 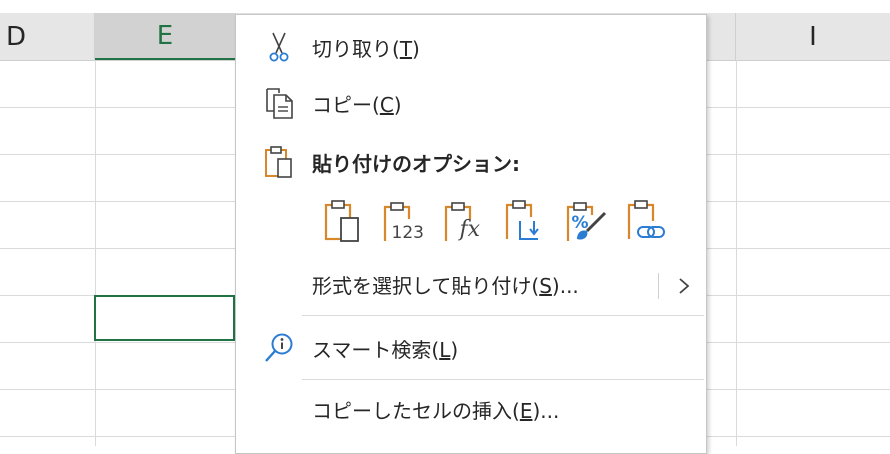 I want to click on chevron-right-icon, so click(x=684, y=286).